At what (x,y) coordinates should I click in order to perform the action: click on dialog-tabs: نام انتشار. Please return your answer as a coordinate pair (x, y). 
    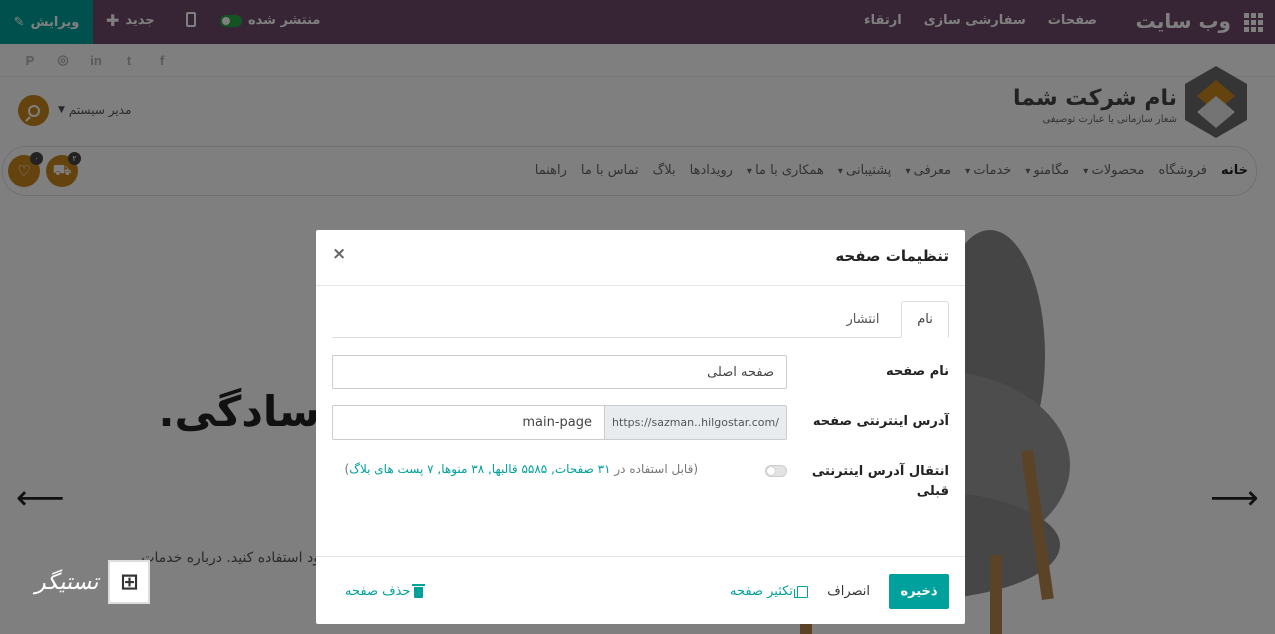
    Looking at the image, I should click on (640, 319).